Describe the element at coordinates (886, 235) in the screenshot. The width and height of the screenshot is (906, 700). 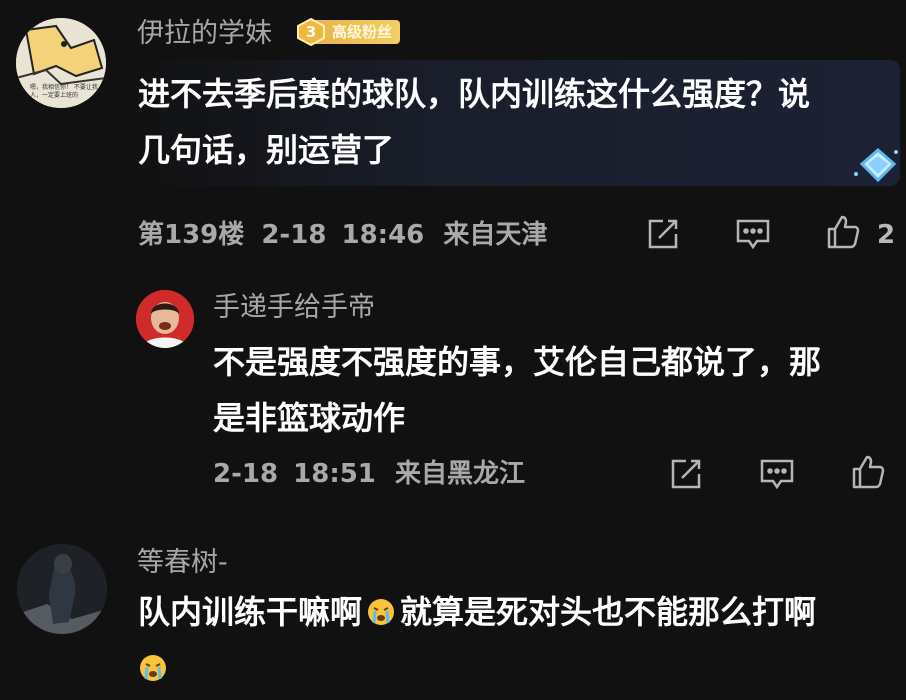
I see `like-count: 2` at that location.